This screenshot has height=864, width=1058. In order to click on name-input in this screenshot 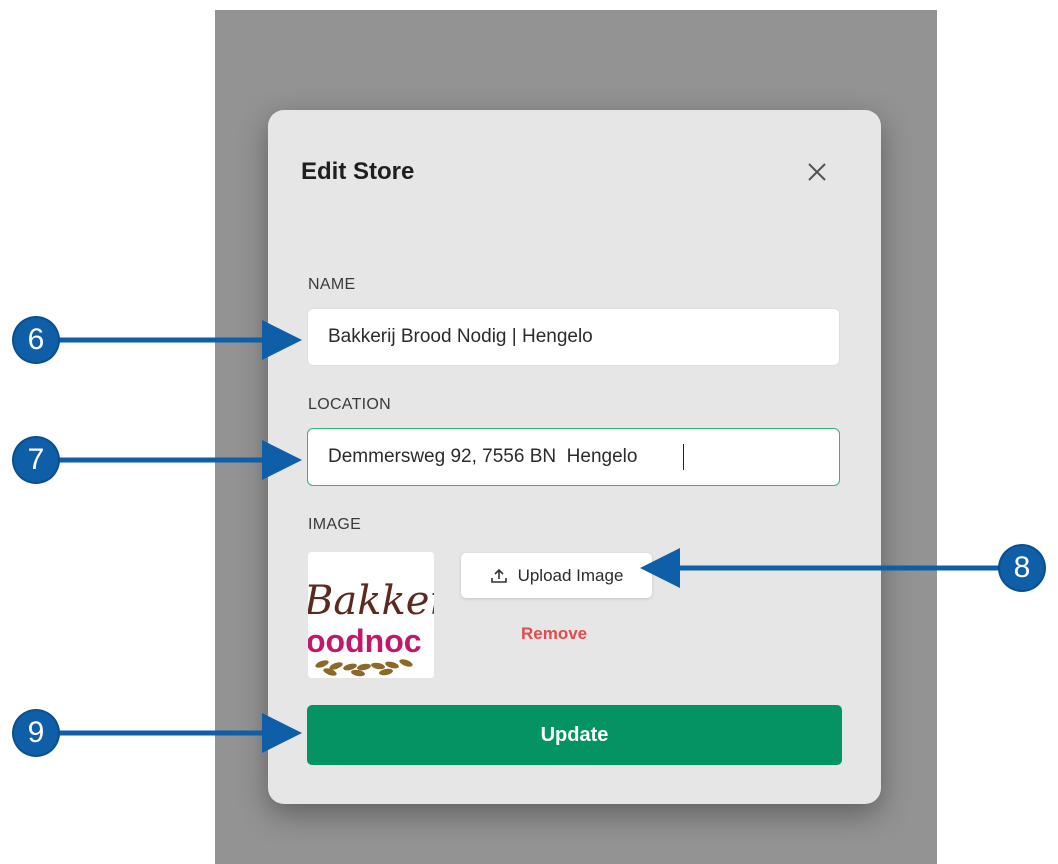, I will do `click(573, 337)`.